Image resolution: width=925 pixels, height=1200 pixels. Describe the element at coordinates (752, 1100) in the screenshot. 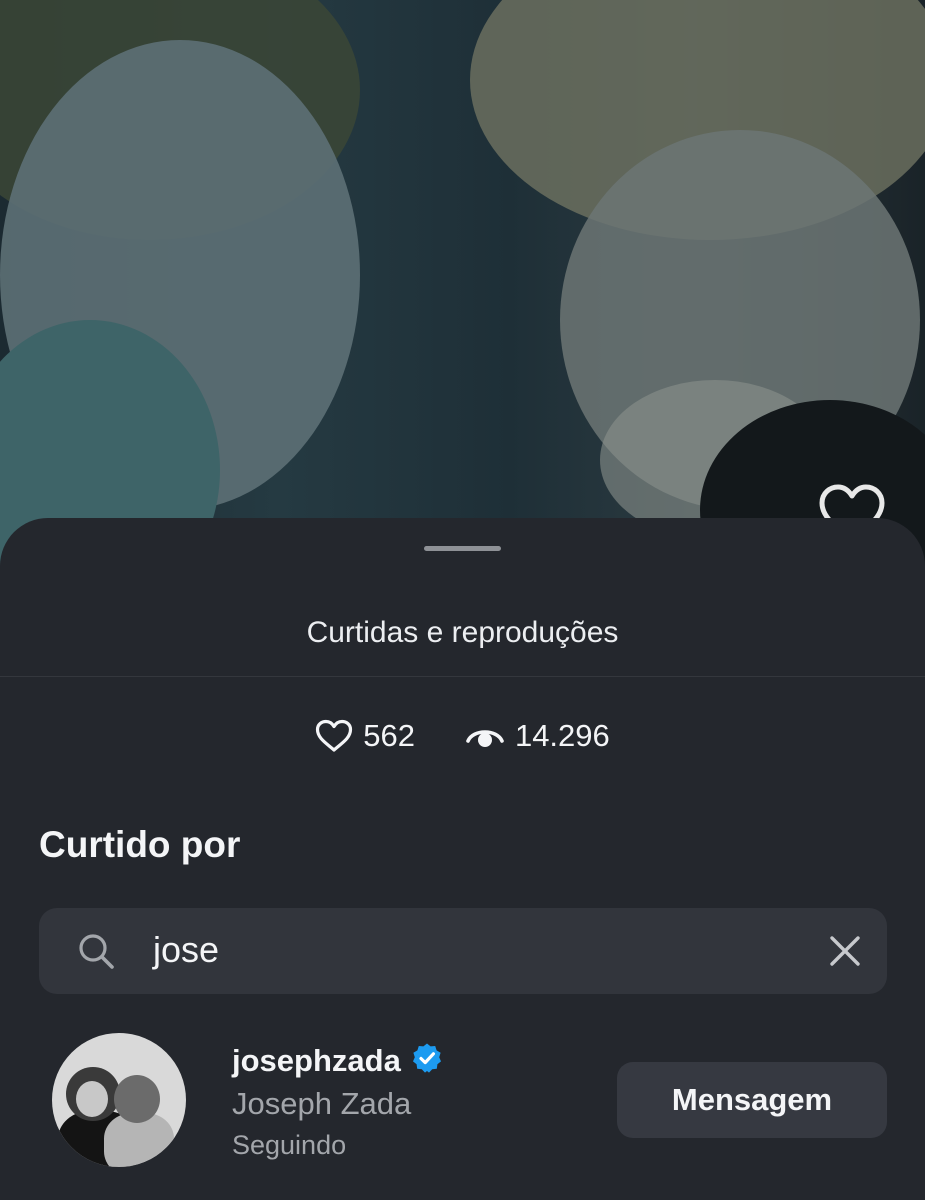

I see `message-button: Mensagem` at that location.